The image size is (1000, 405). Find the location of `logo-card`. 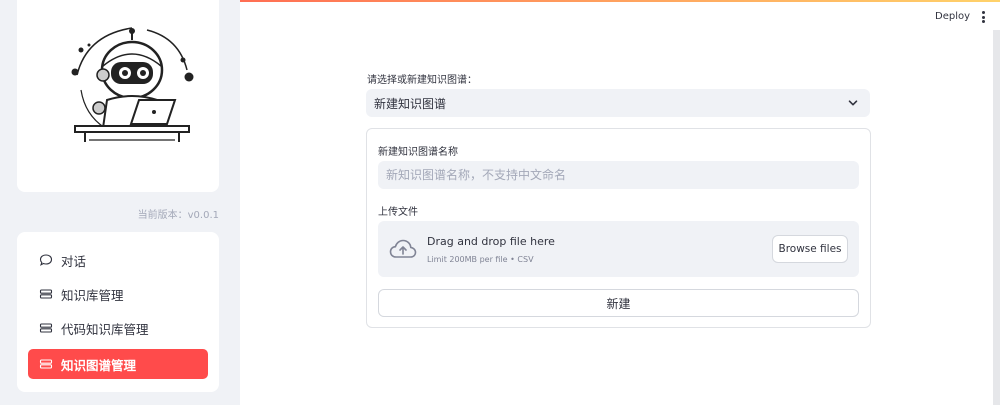

logo-card is located at coordinates (118, 96).